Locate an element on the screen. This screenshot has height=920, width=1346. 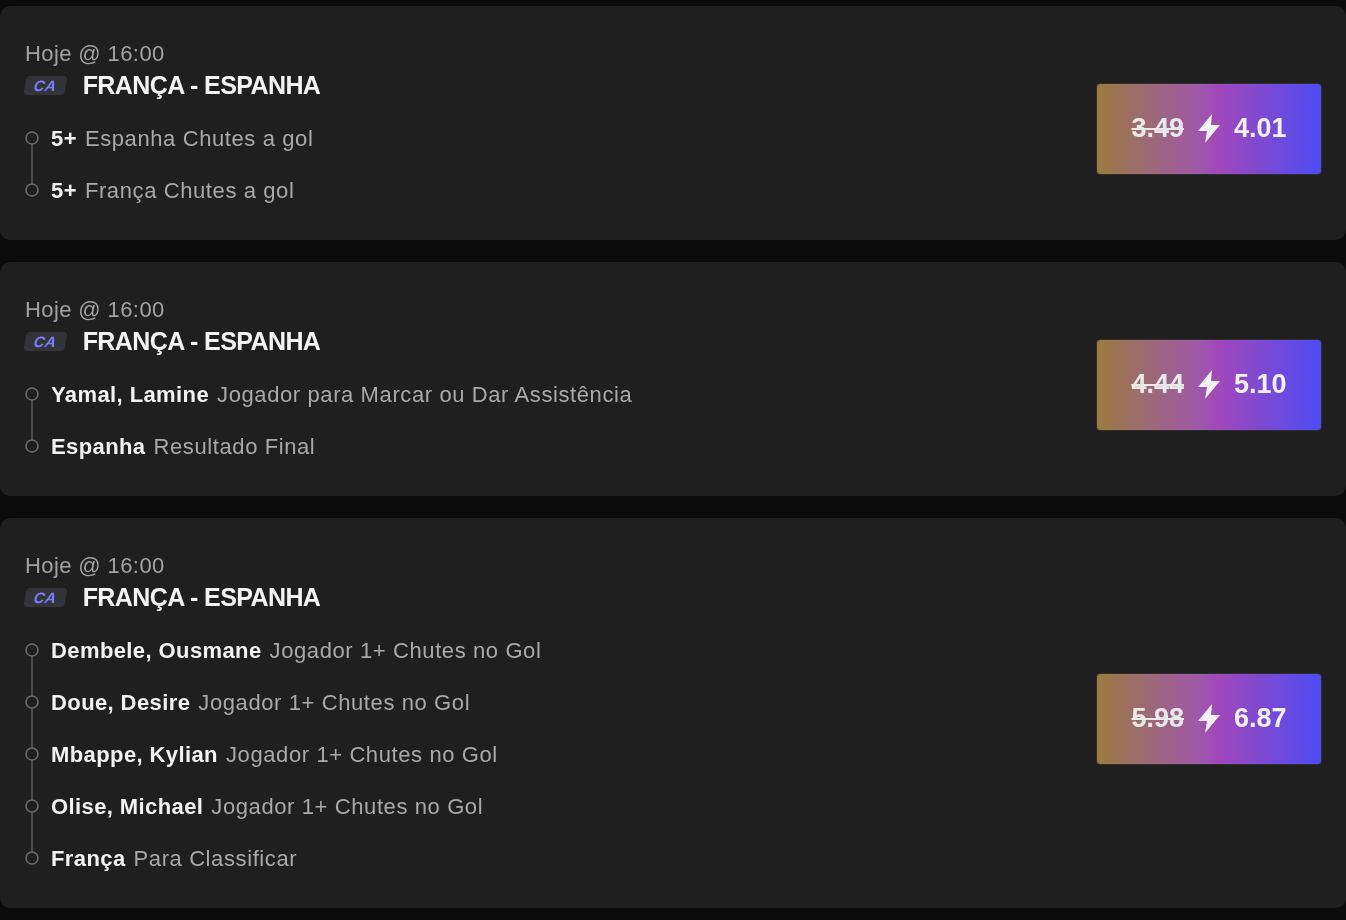
market-label: Para Classificar is located at coordinates (215, 858).